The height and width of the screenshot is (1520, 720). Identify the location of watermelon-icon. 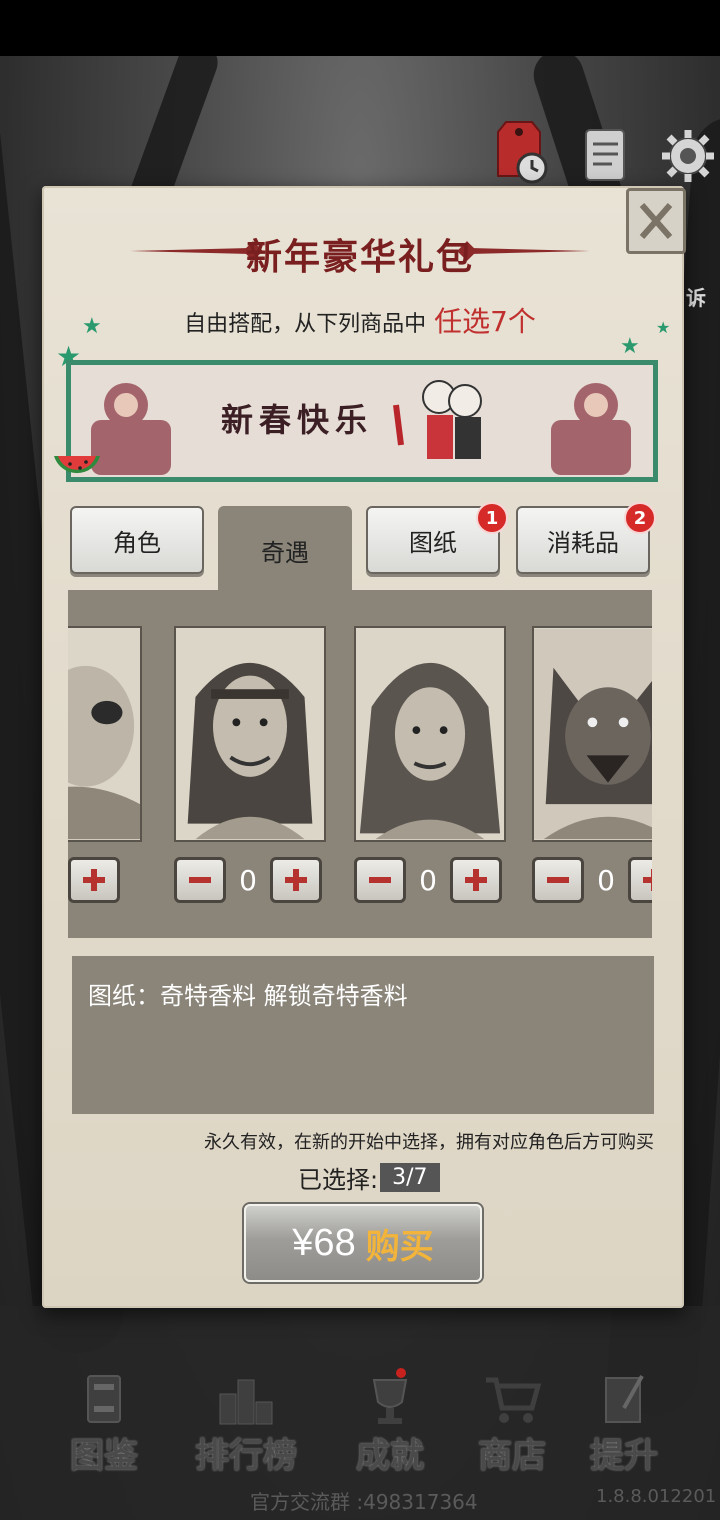
(77, 465).